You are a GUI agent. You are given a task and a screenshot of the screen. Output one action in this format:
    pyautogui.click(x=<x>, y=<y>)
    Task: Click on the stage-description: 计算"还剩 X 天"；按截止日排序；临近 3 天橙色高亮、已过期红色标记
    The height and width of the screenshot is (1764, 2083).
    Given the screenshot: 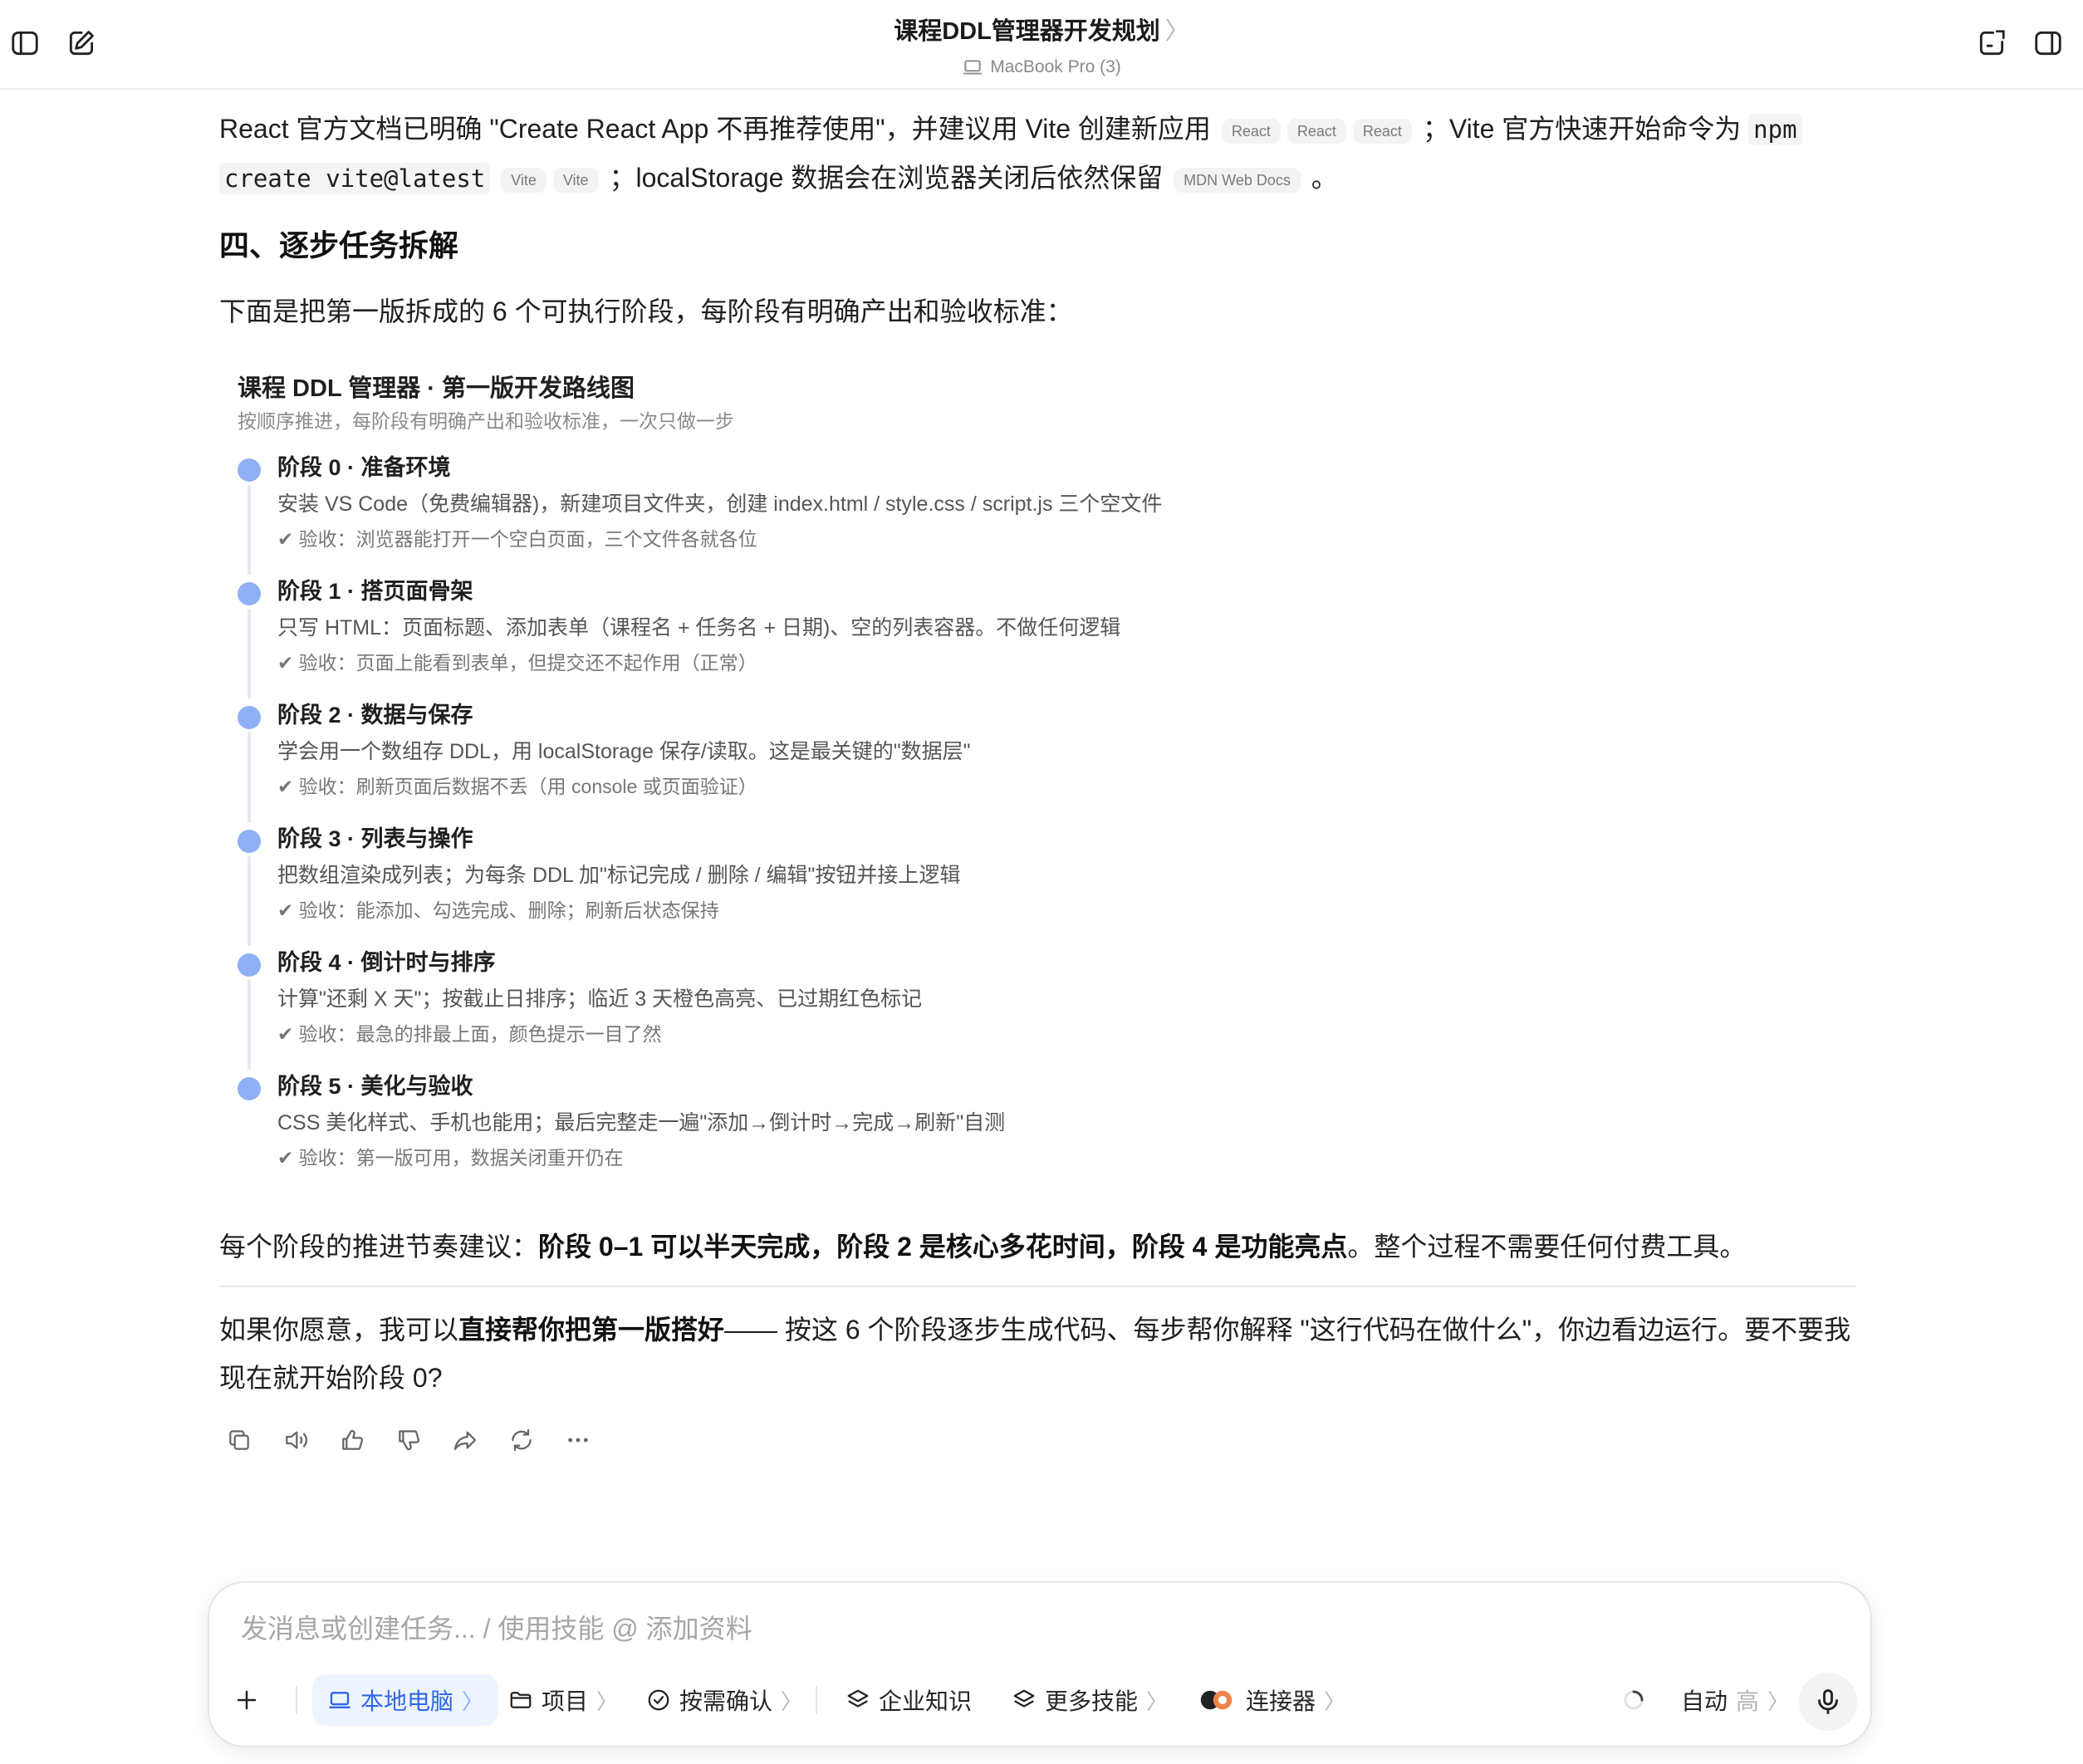 What is the action you would take?
    pyautogui.click(x=600, y=999)
    